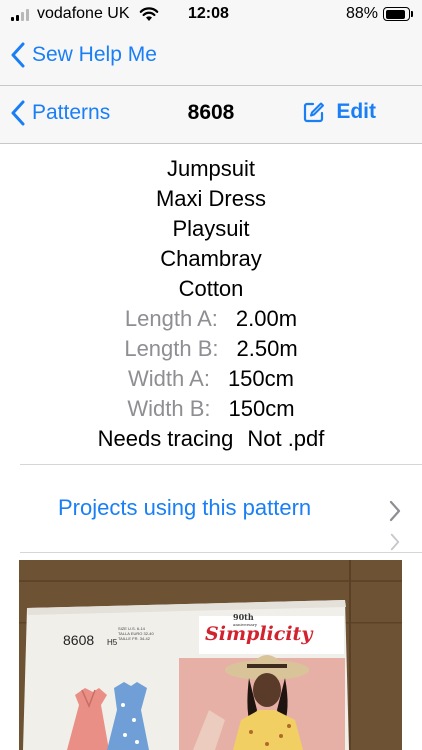  Describe the element at coordinates (211, 228) in the screenshot. I see `tag-line: Playsuit` at that location.